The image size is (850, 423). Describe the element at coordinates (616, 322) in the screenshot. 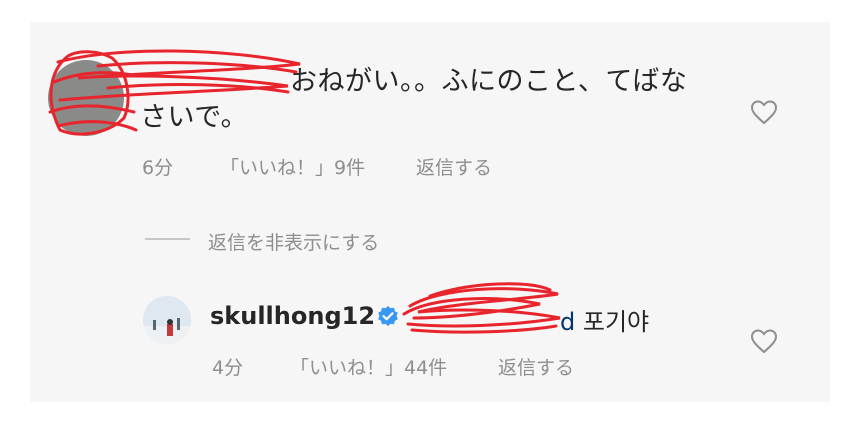

I see `reply-message: 포기야` at that location.